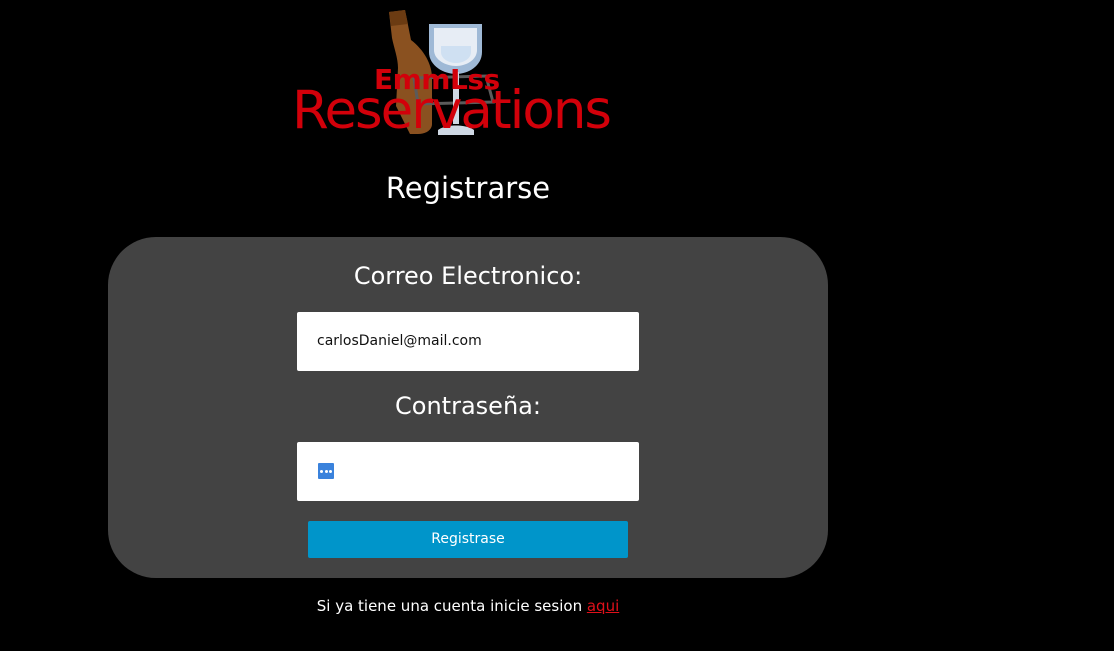 This screenshot has width=1114, height=651. I want to click on password-field, so click(468, 471).